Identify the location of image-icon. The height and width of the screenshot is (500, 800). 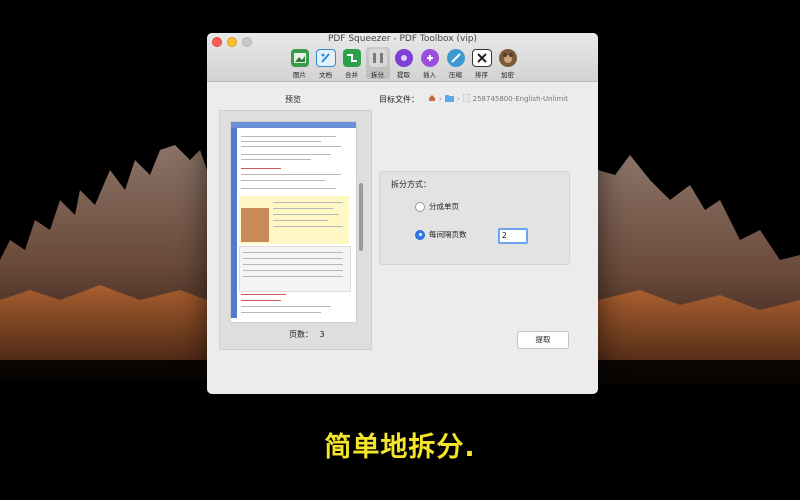
(299, 58).